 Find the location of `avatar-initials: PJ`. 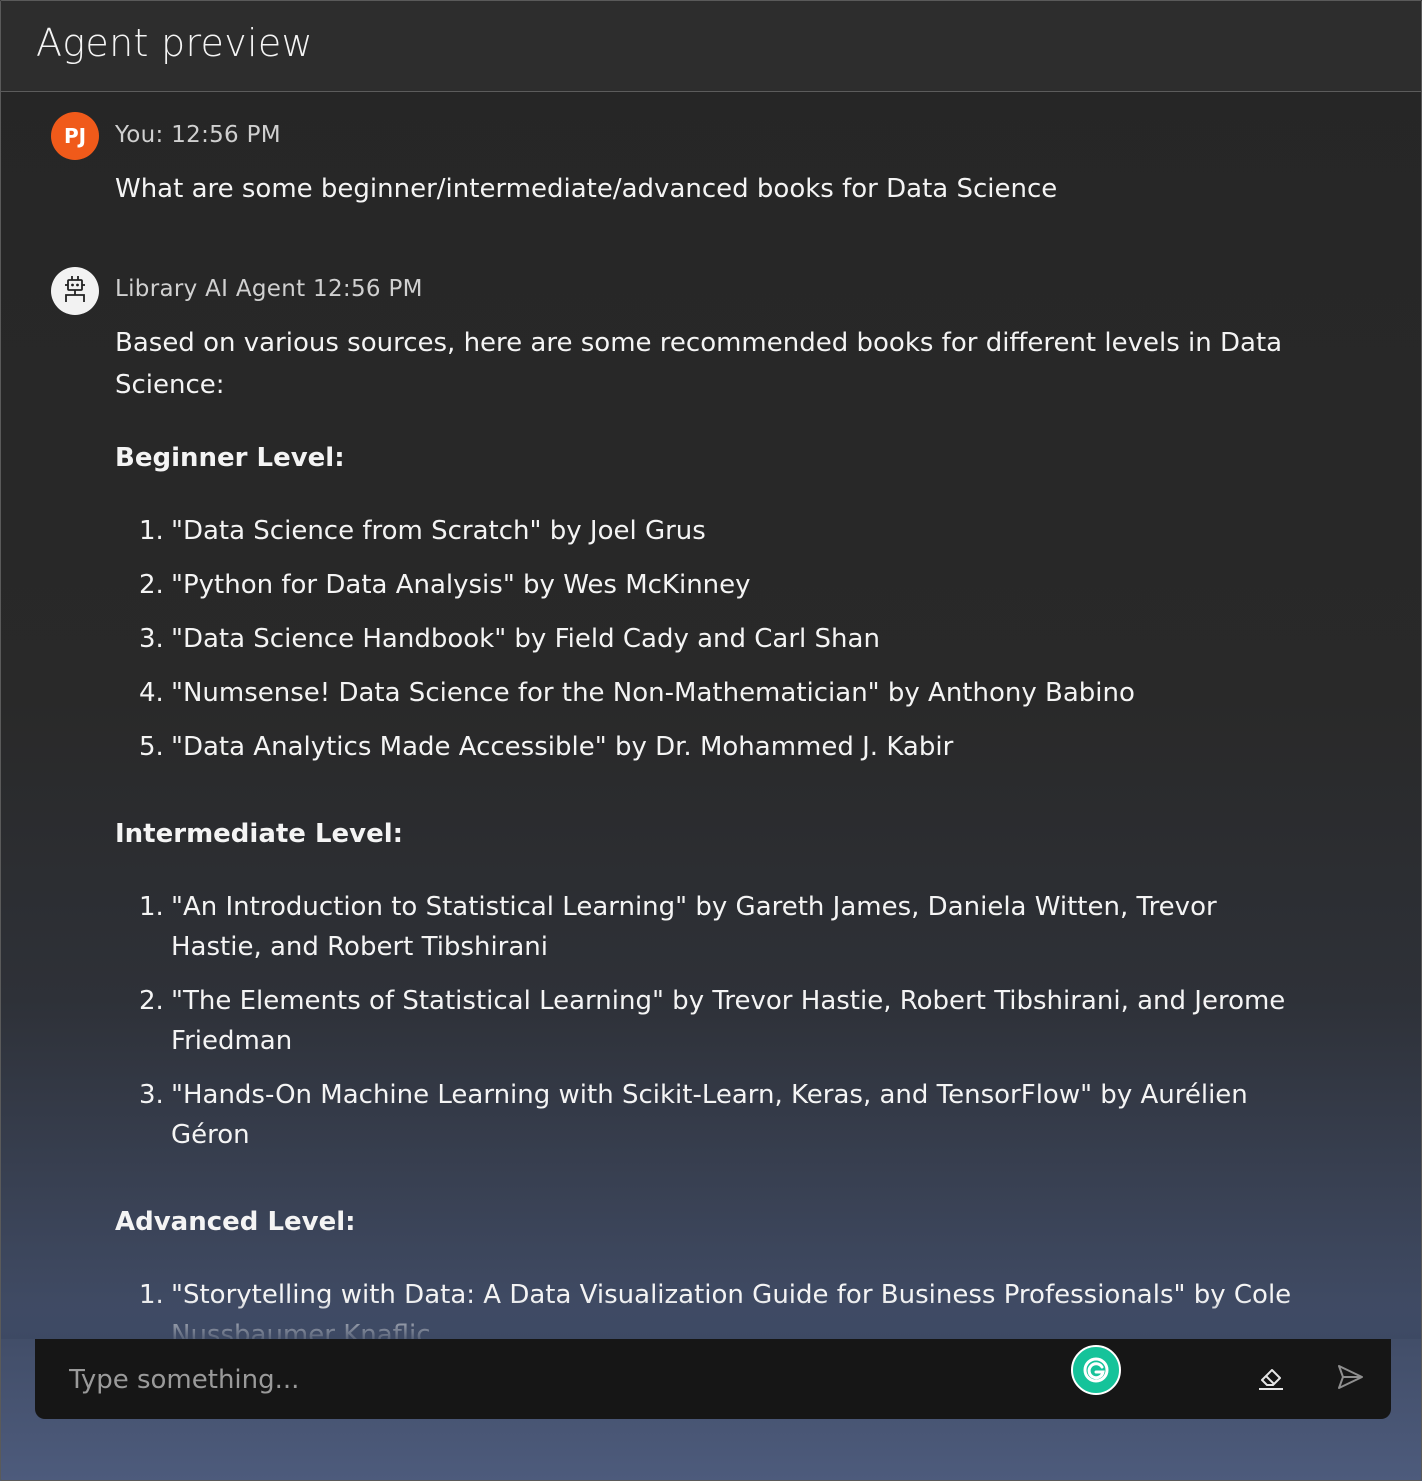

avatar-initials: PJ is located at coordinates (75, 136).